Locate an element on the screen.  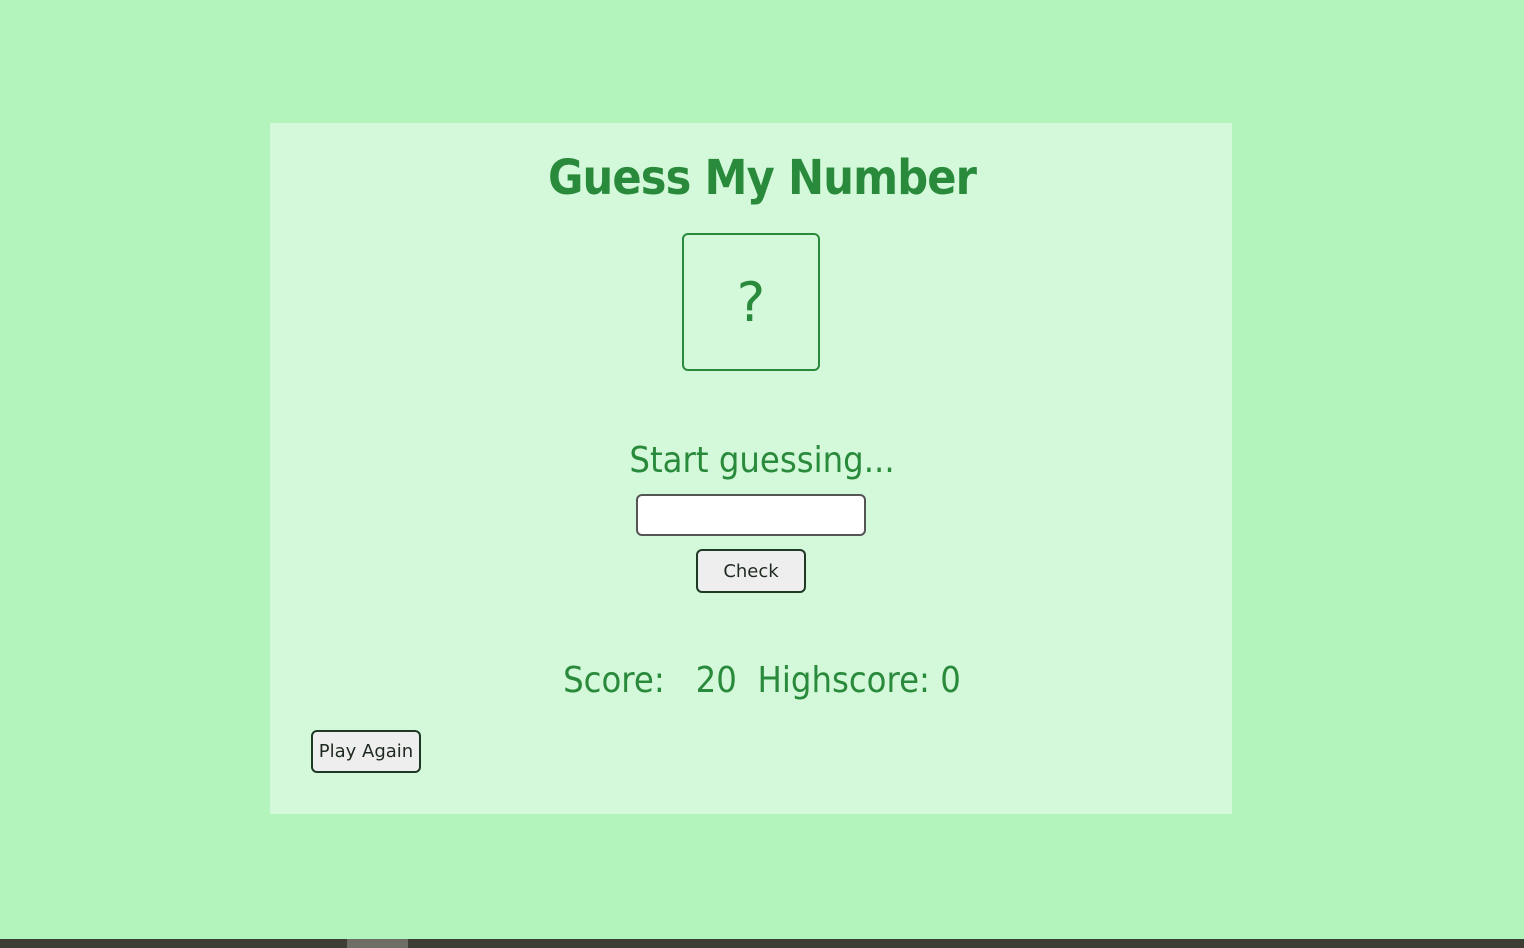
guess-input is located at coordinates (751, 515).